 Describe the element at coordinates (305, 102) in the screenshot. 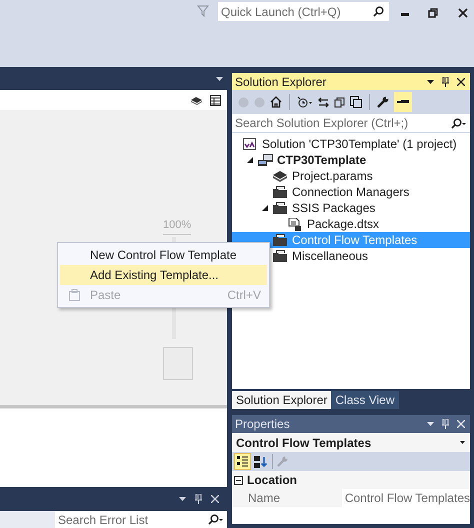

I see `clock-icon` at that location.